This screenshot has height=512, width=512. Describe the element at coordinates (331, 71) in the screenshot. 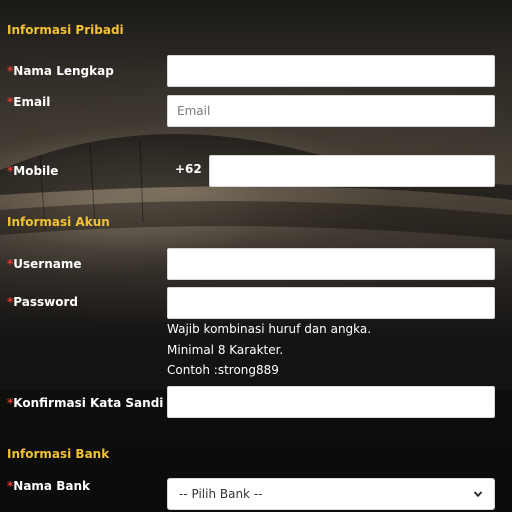

I see `full-name-input` at that location.